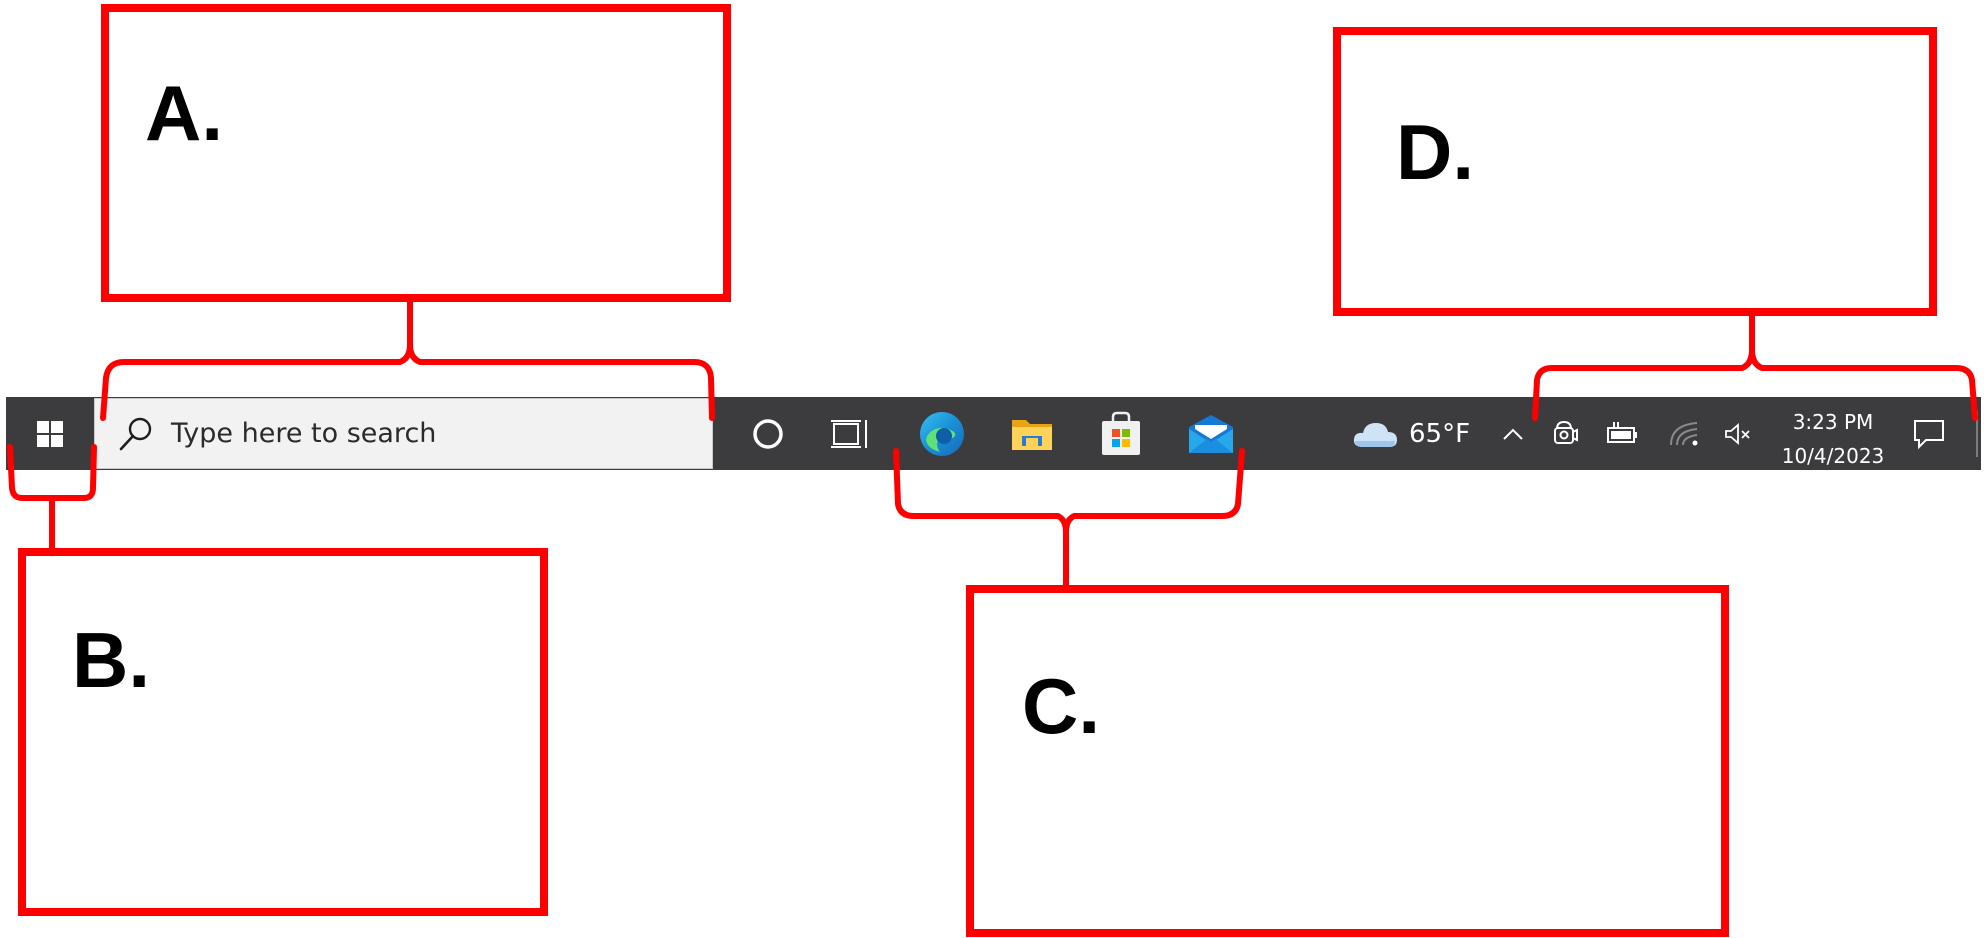 The image size is (1986, 938). Describe the element at coordinates (407, 360) in the screenshot. I see `bracket-a` at that location.